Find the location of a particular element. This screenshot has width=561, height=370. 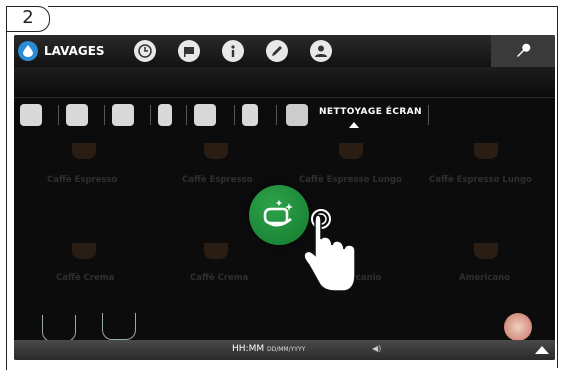

status-bar: HH:MM DD/MM/YYYY ◀) is located at coordinates (284, 350).